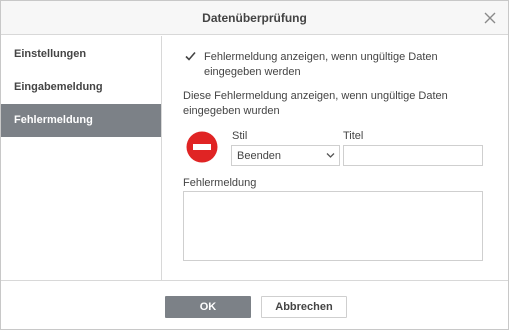 The width and height of the screenshot is (509, 330). I want to click on sidebar-item-eingabemeldung: Eingabemeldung, so click(81, 87).